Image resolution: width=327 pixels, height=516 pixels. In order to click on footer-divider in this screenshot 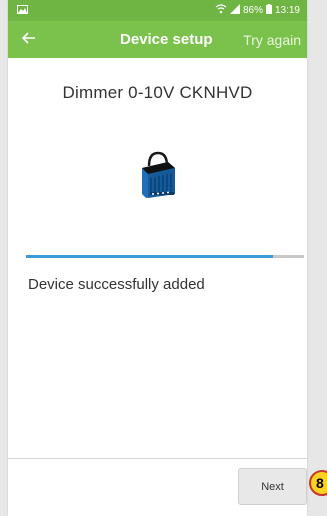, I will do `click(157, 458)`.